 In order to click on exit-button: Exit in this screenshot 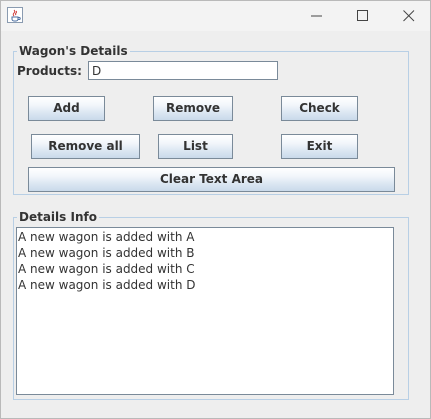, I will do `click(319, 146)`.